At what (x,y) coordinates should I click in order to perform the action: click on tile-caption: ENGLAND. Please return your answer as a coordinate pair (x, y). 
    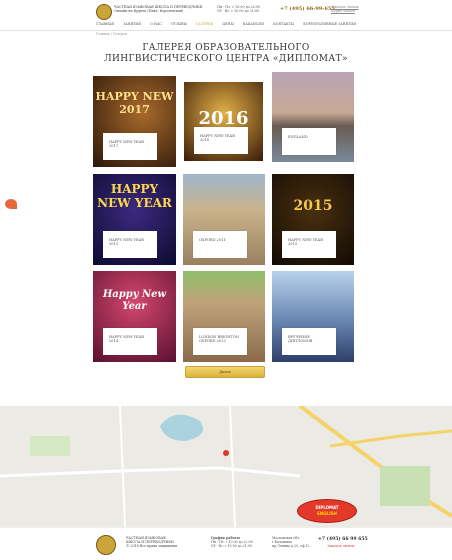
    Looking at the image, I should click on (309, 141).